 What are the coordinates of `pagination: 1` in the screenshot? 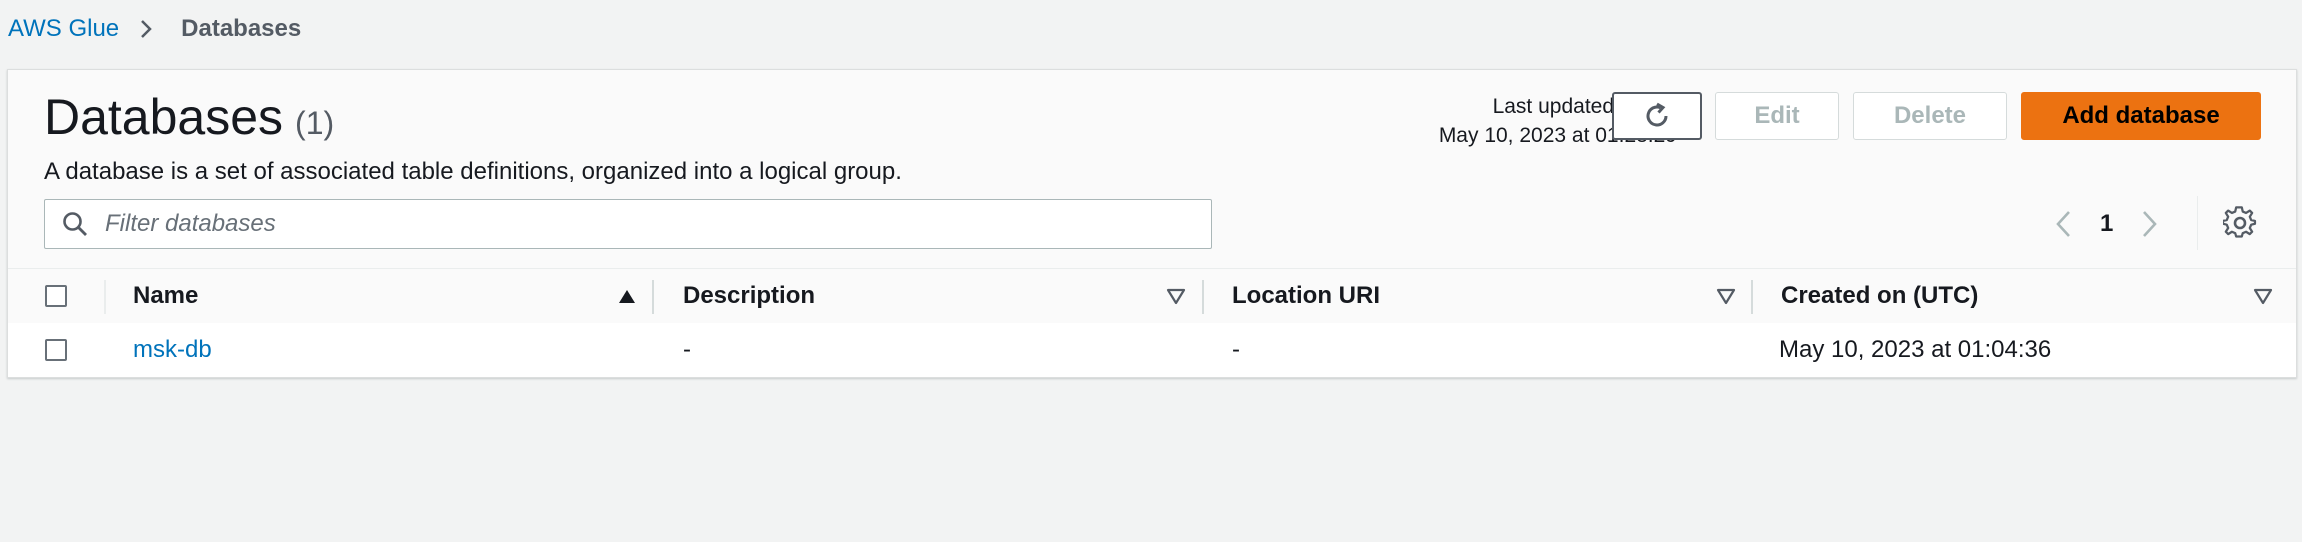 It's located at (2106, 224).